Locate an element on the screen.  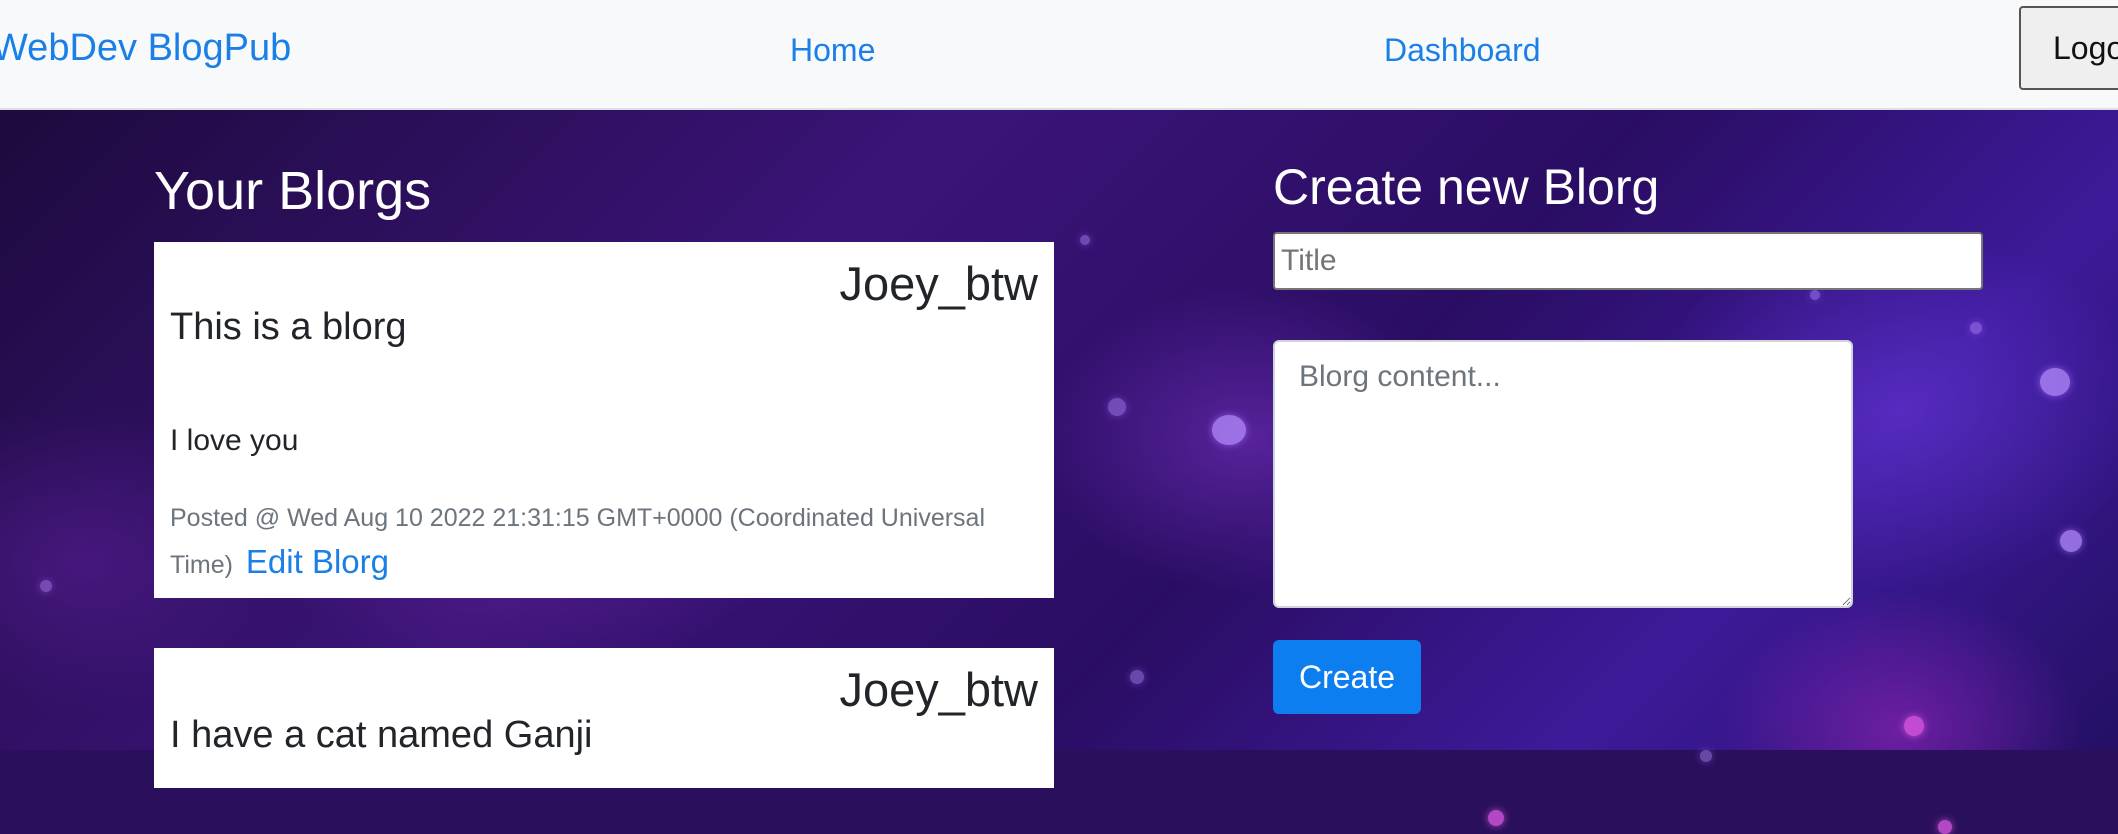
edit-blorg-link: Edit Blorg is located at coordinates (317, 561).